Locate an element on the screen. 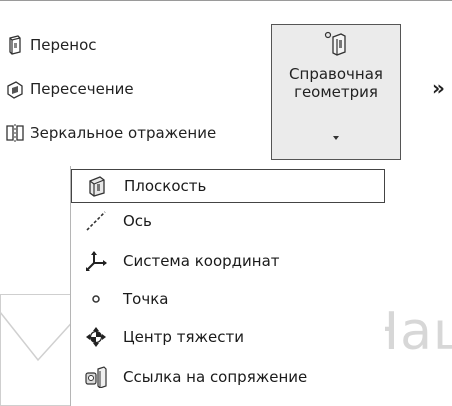  intersect-icon is located at coordinates (15, 90).